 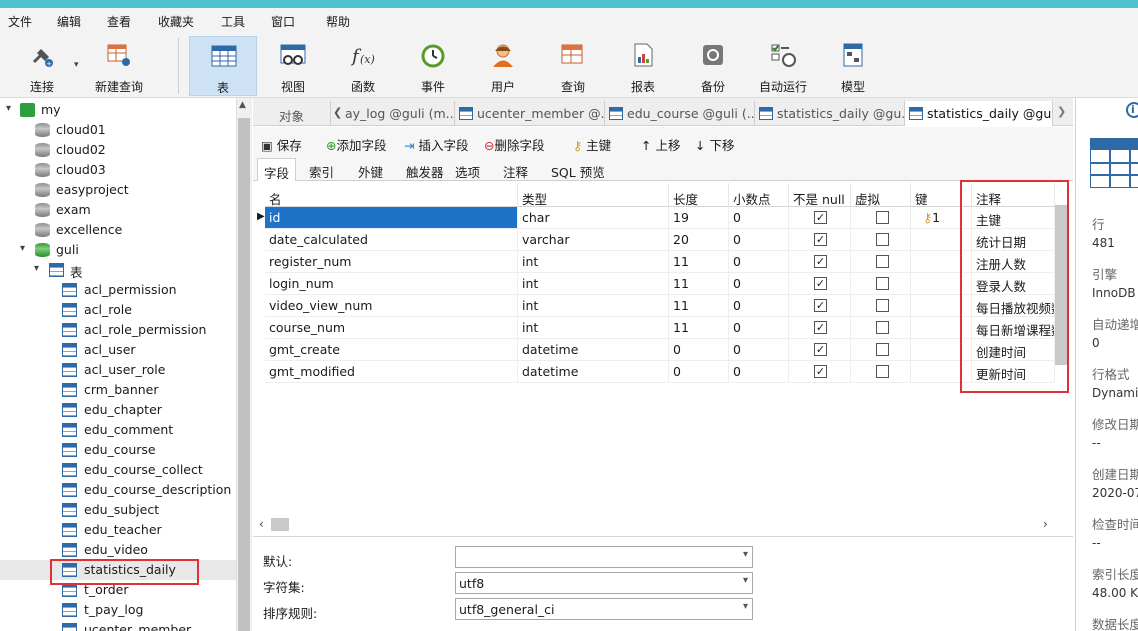 I want to click on user-tool-button: 用户, so click(x=503, y=66).